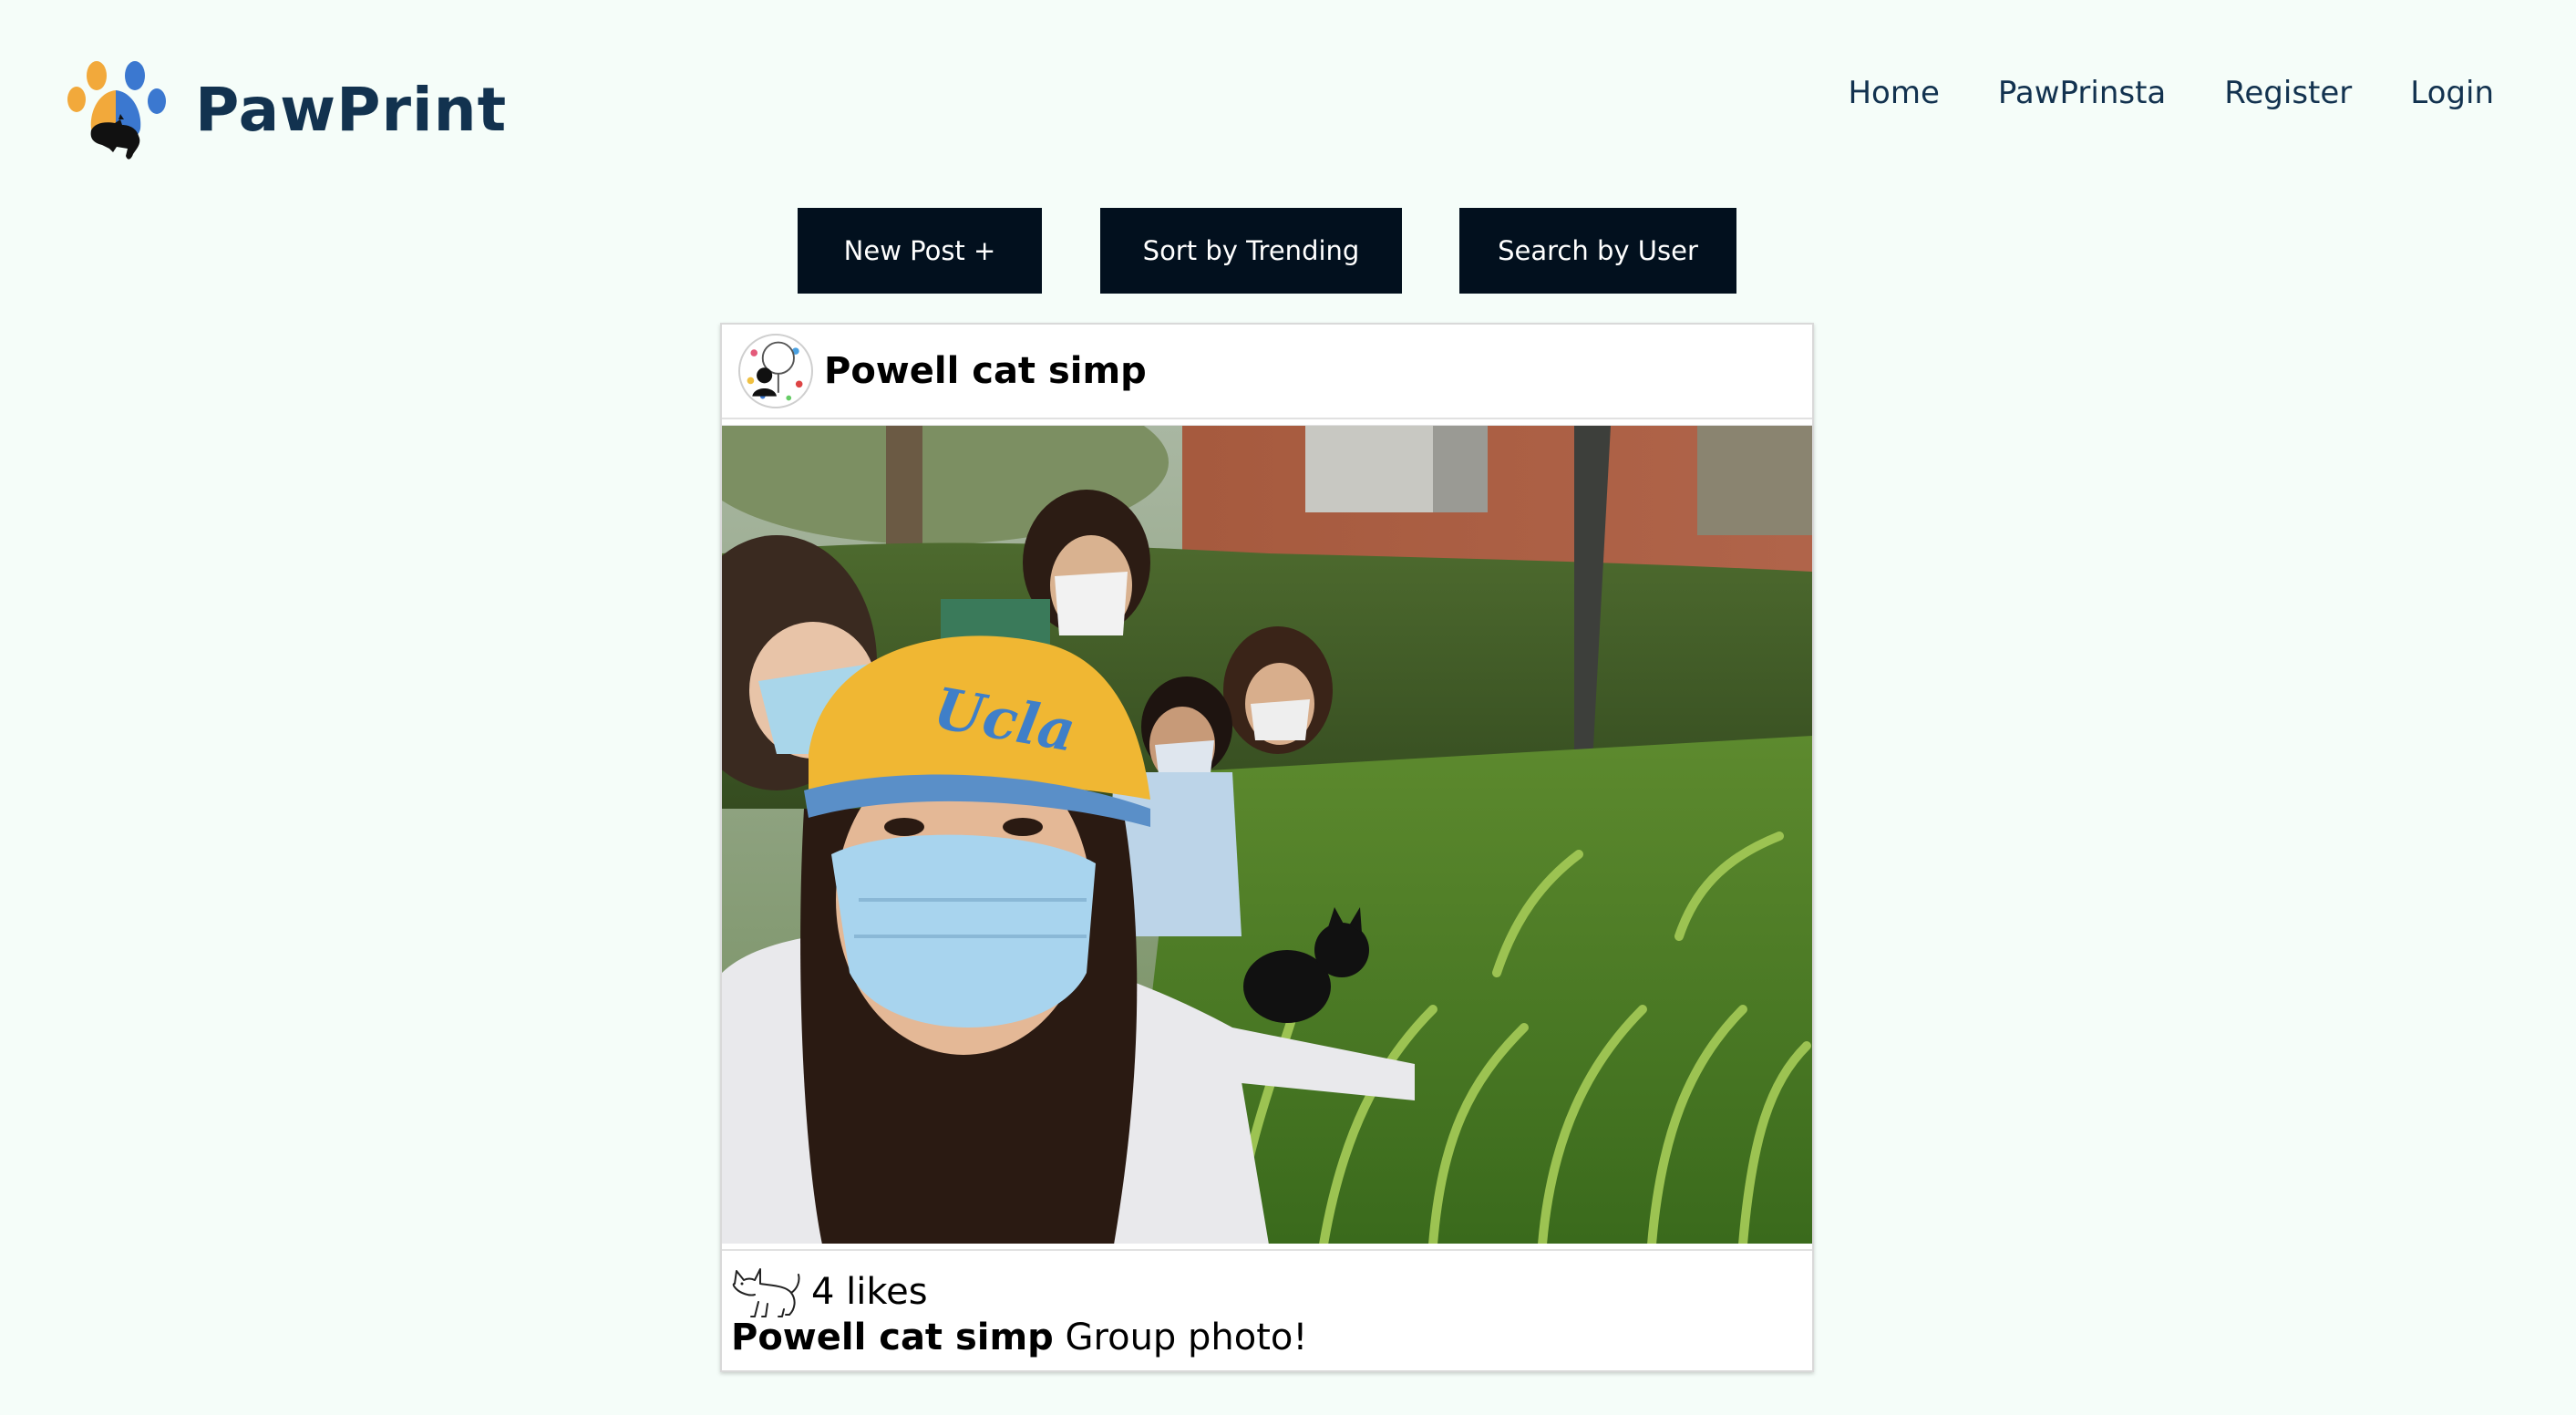 The height and width of the screenshot is (1415, 2576). Describe the element at coordinates (1597, 251) in the screenshot. I see `search-user-button: Search by User` at that location.